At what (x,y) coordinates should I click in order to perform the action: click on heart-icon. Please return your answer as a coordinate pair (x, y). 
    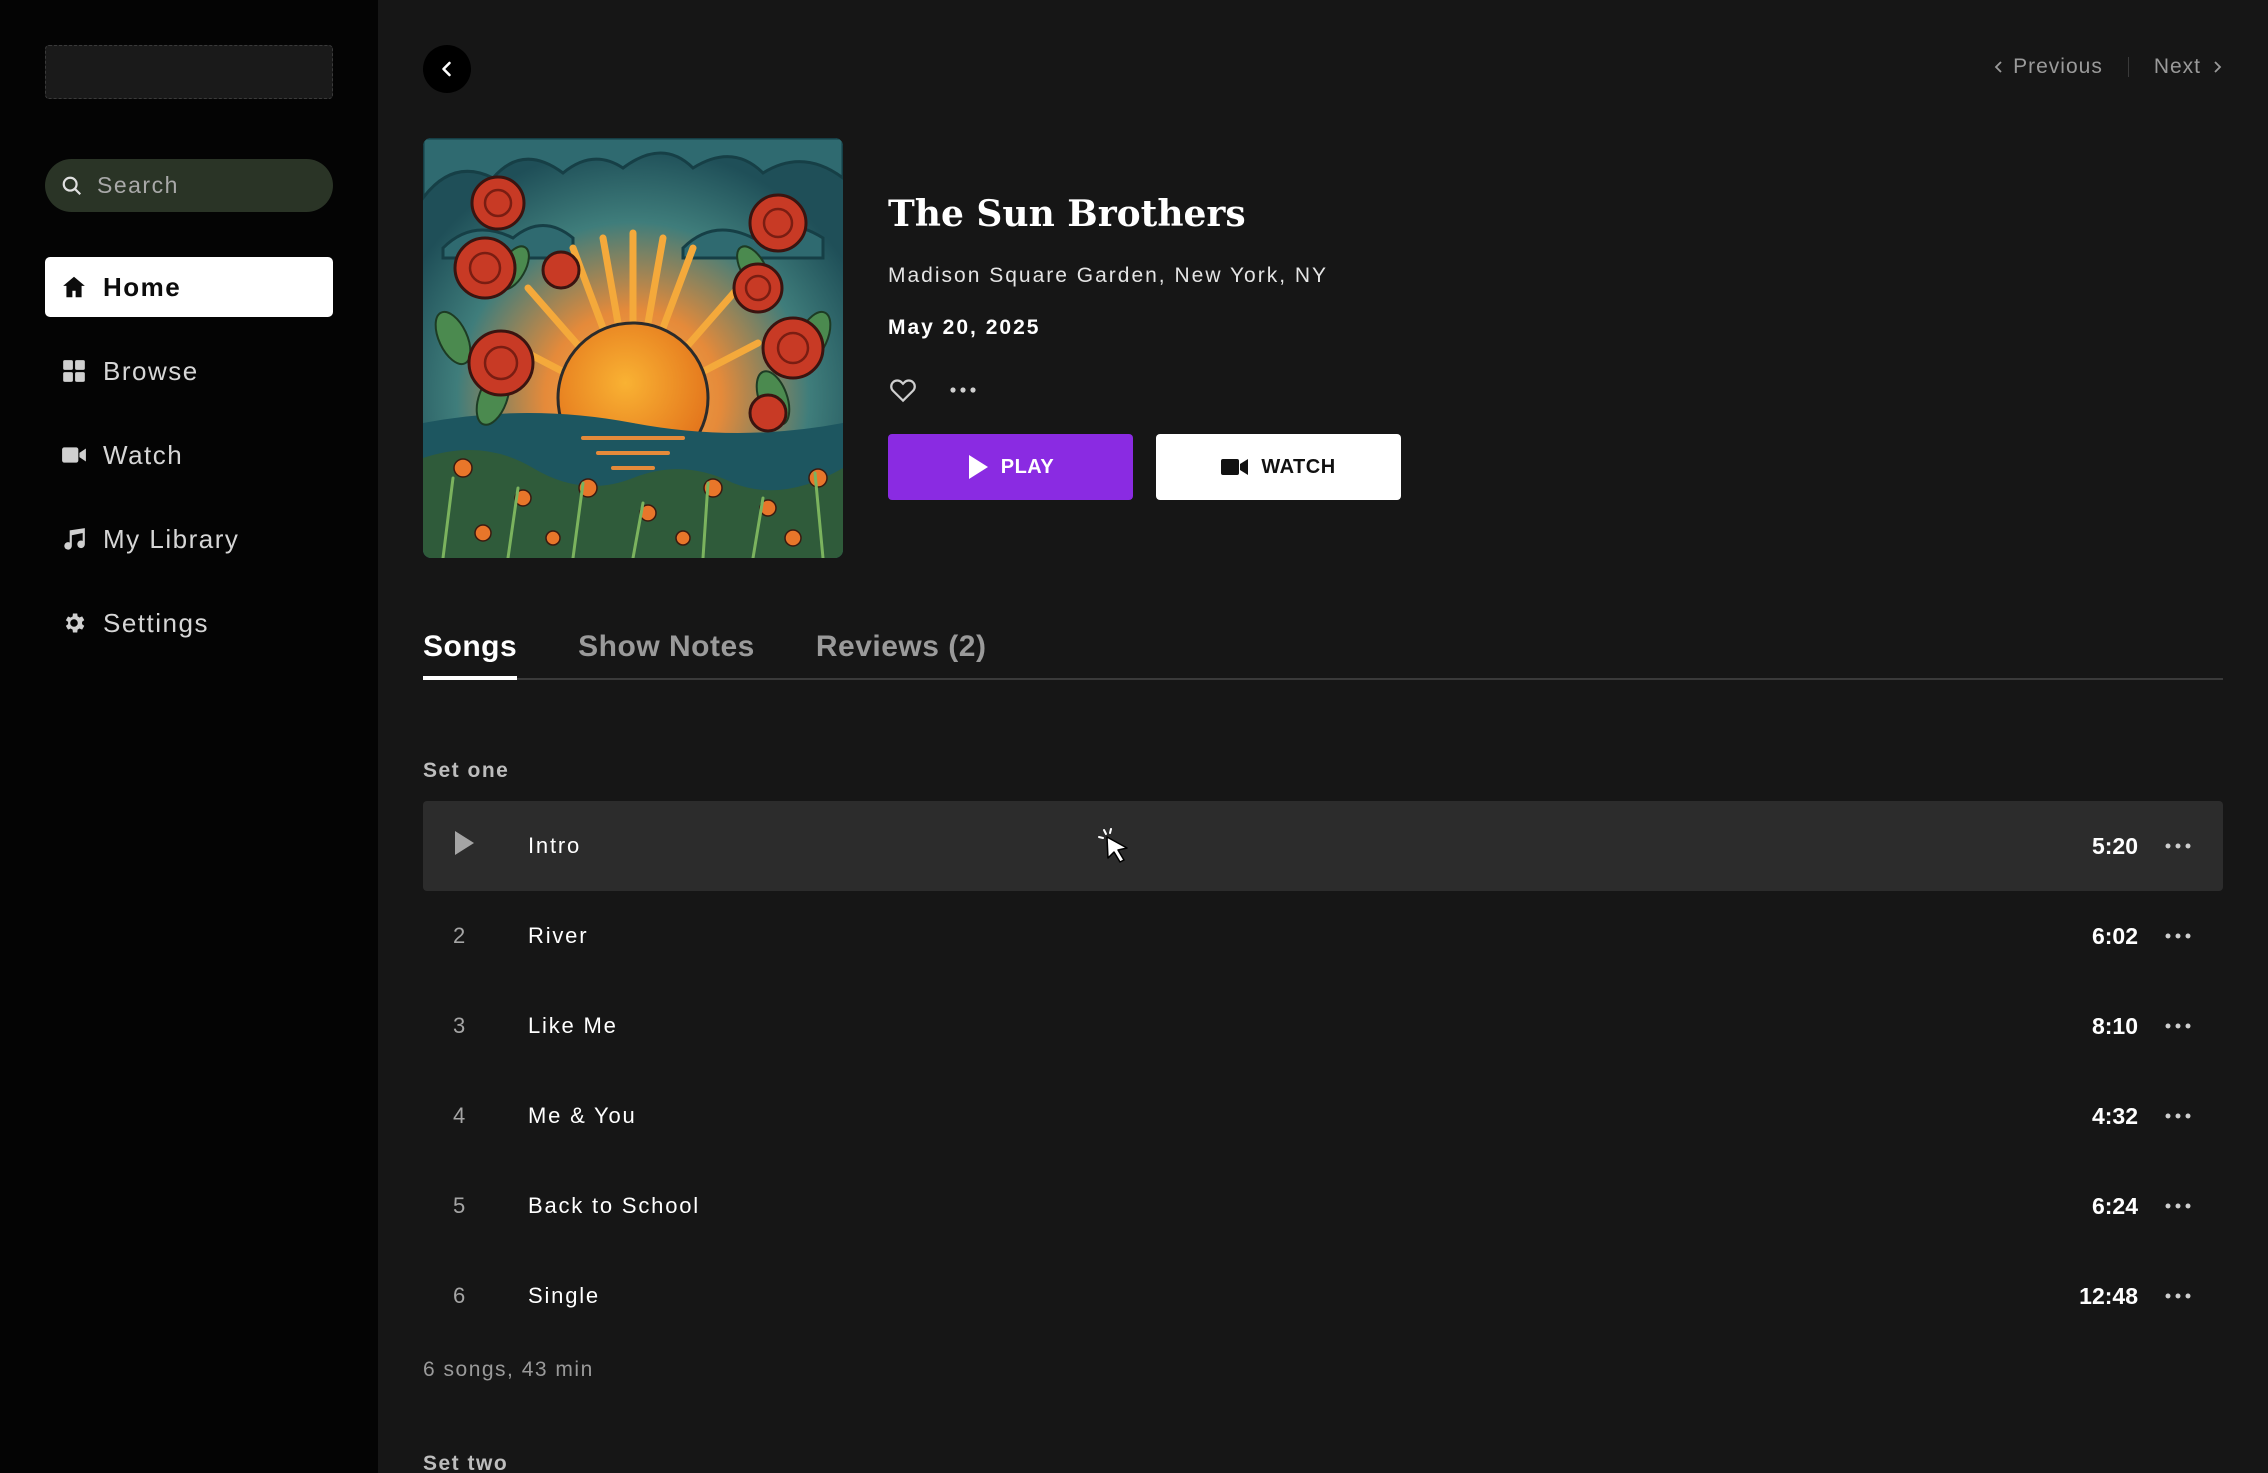
    Looking at the image, I should click on (903, 390).